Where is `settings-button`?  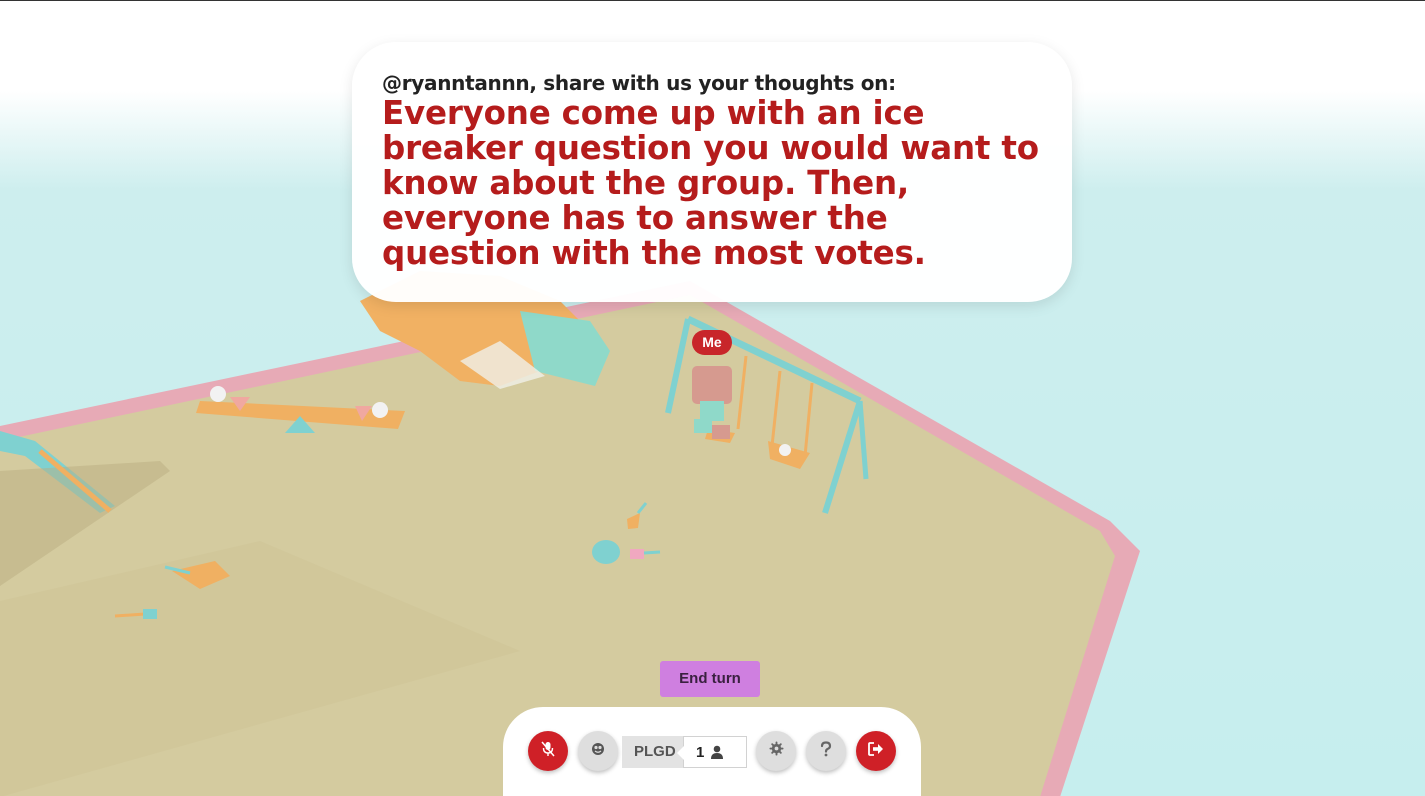
settings-button is located at coordinates (776, 751).